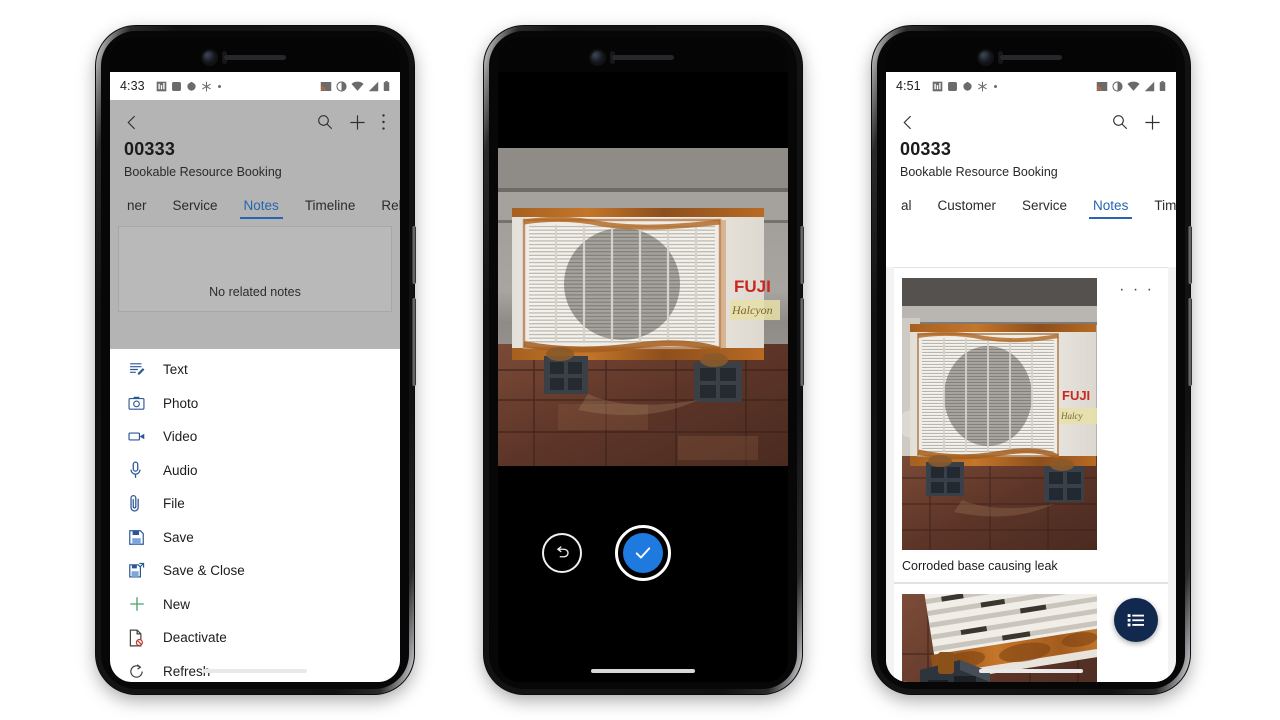  I want to click on menu-item-file: File, so click(255, 504).